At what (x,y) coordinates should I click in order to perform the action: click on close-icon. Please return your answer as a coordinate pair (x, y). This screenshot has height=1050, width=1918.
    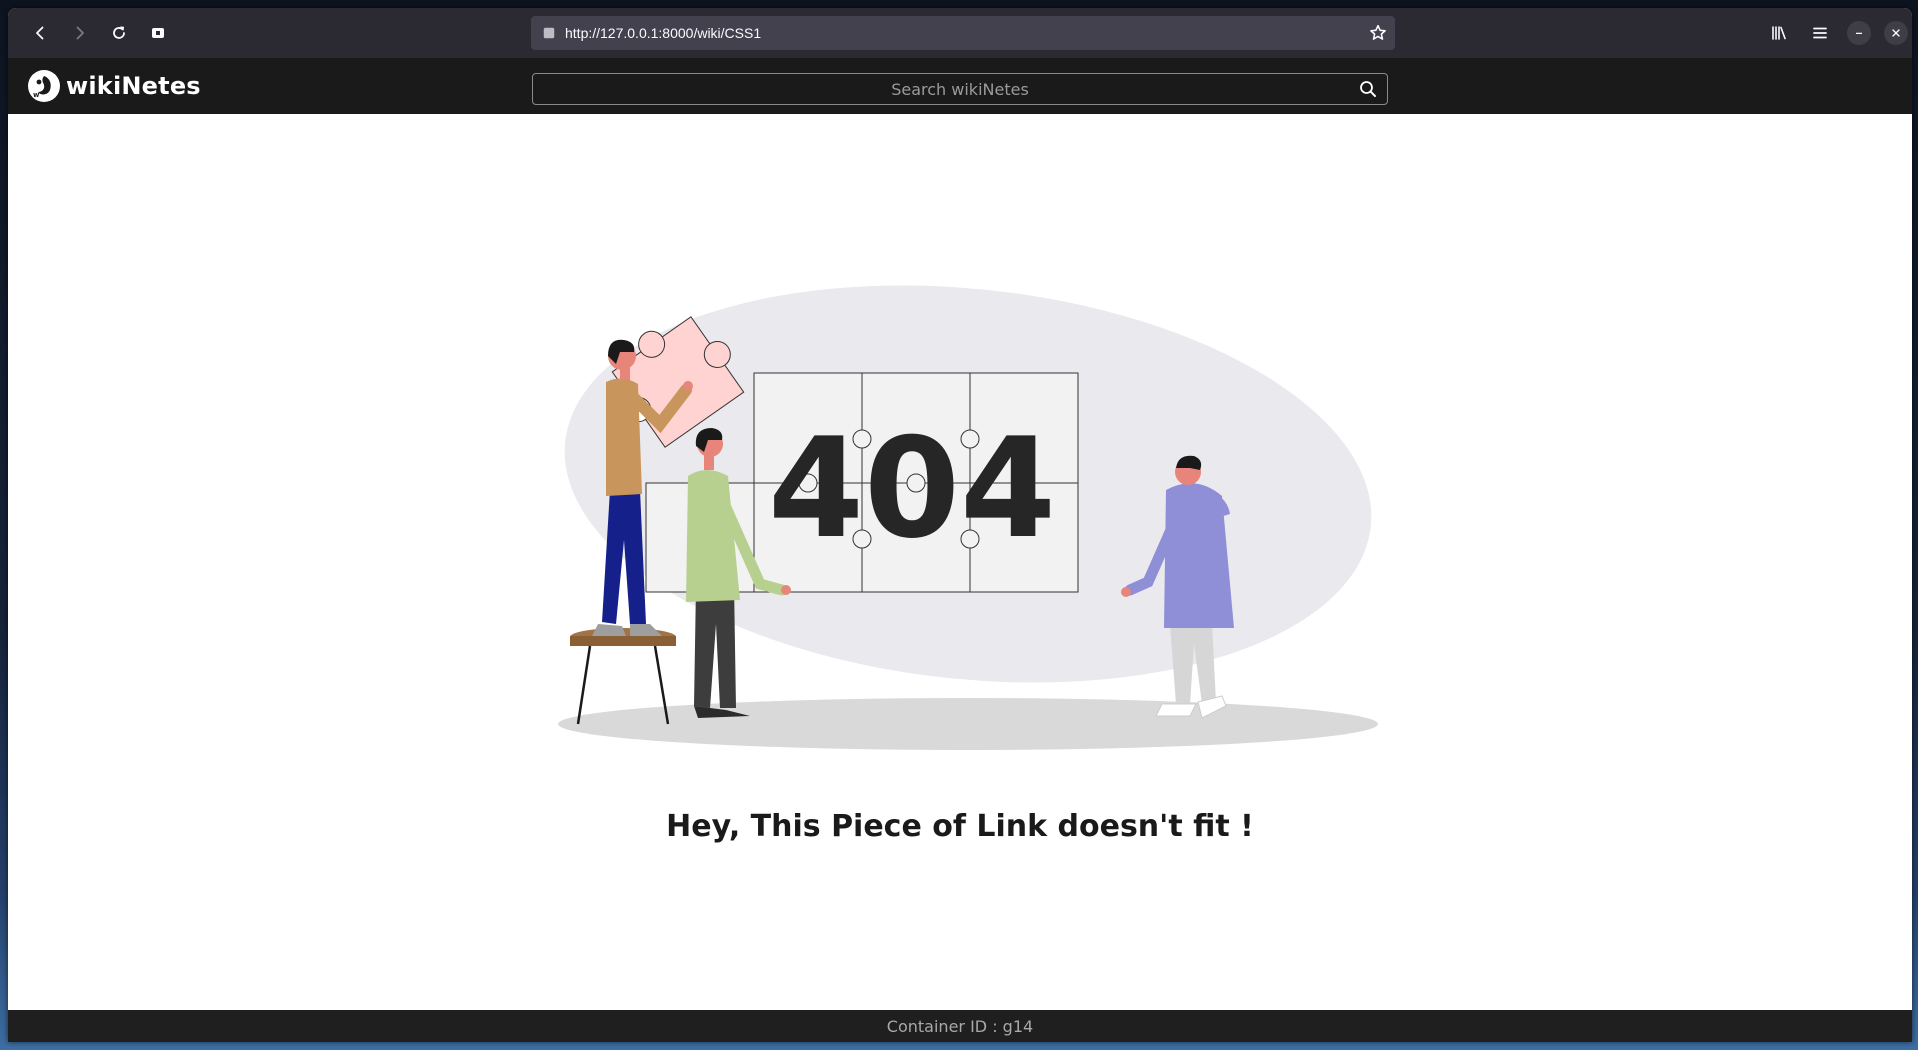
    Looking at the image, I should click on (1896, 33).